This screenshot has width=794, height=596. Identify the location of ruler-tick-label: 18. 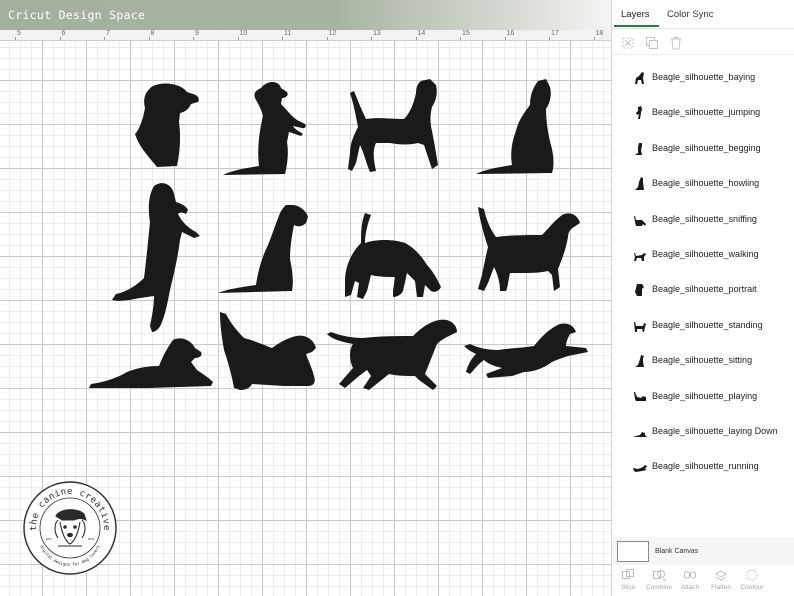
(599, 33).